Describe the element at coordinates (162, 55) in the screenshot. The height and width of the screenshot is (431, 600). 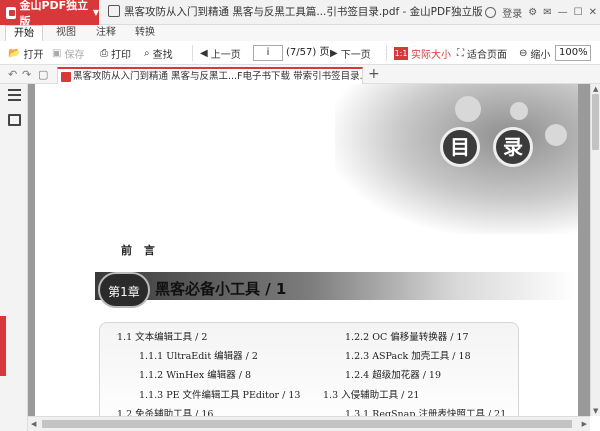
I see `find-label: 查找` at that location.